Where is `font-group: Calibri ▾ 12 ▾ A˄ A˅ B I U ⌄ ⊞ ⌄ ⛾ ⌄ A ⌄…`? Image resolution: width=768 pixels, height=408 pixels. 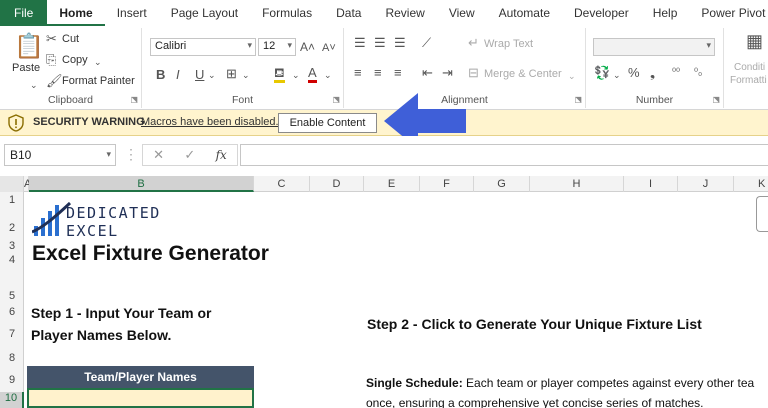
font-group: Calibri ▾ 12 ▾ A˄ A˅ B I U ⌄ ⊞ ⌄ ⛾ ⌄ A ⌄… is located at coordinates (243, 68).